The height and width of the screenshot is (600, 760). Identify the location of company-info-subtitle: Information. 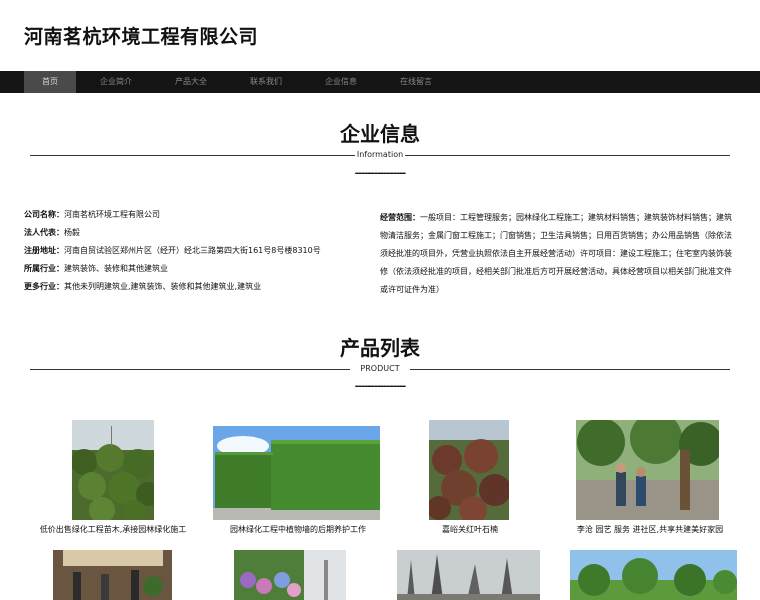
(380, 154).